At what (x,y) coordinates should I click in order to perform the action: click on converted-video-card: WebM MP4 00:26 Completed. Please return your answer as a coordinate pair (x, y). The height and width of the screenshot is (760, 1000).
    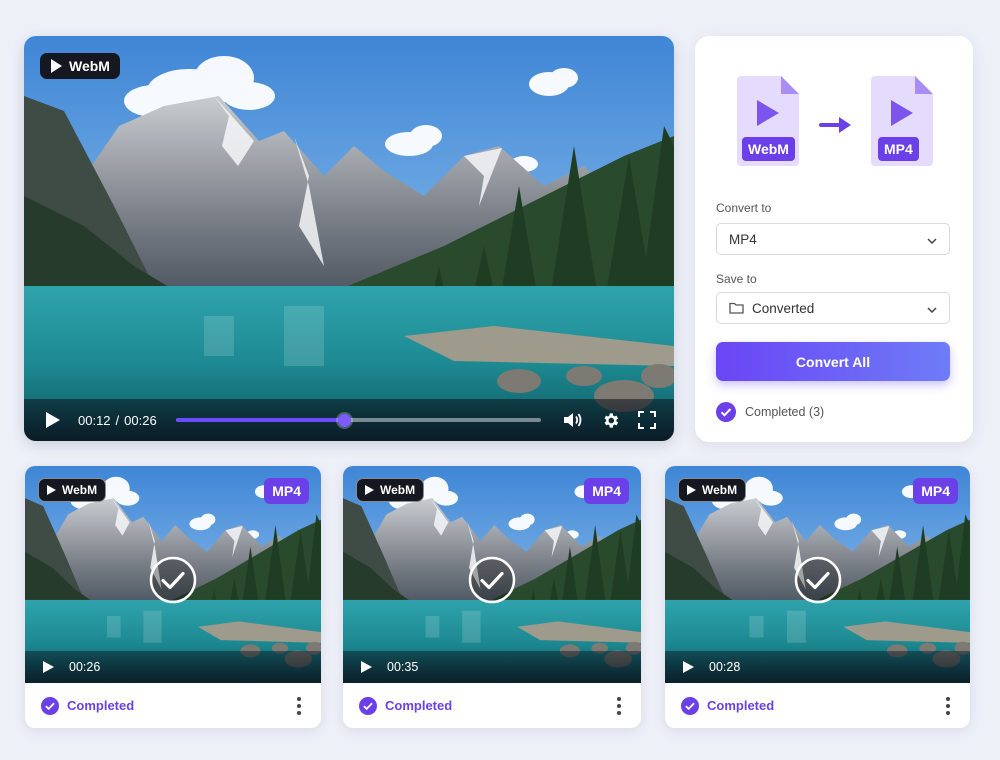
    Looking at the image, I should click on (173, 597).